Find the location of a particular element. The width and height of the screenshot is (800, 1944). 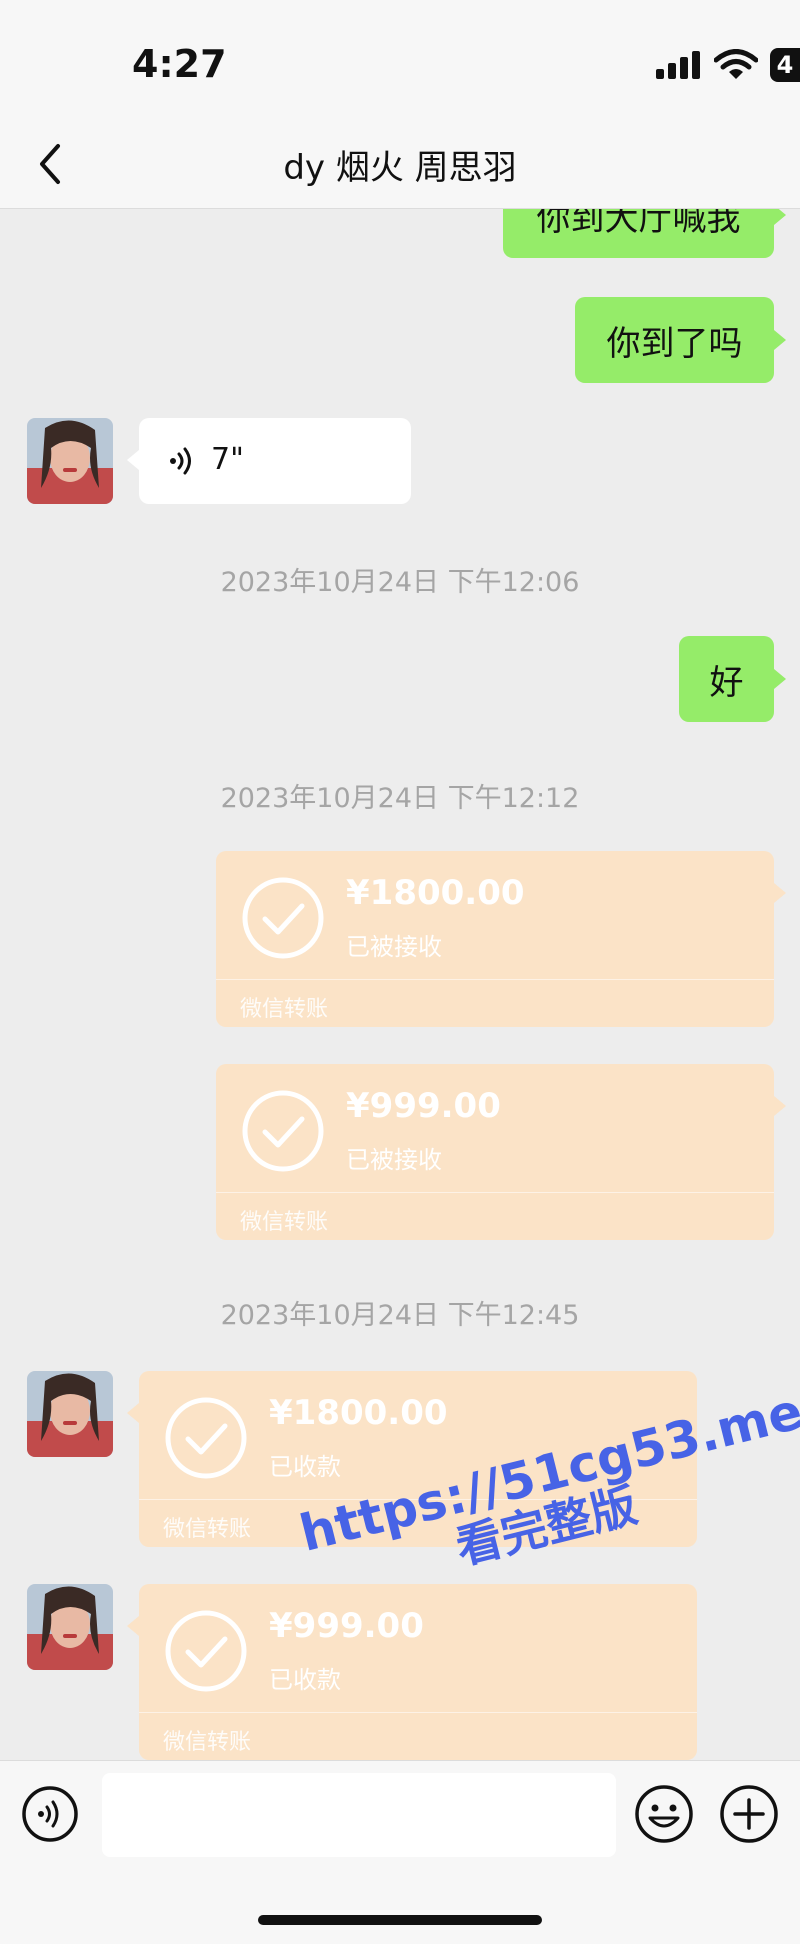

battery-icon: 4 is located at coordinates (785, 65).